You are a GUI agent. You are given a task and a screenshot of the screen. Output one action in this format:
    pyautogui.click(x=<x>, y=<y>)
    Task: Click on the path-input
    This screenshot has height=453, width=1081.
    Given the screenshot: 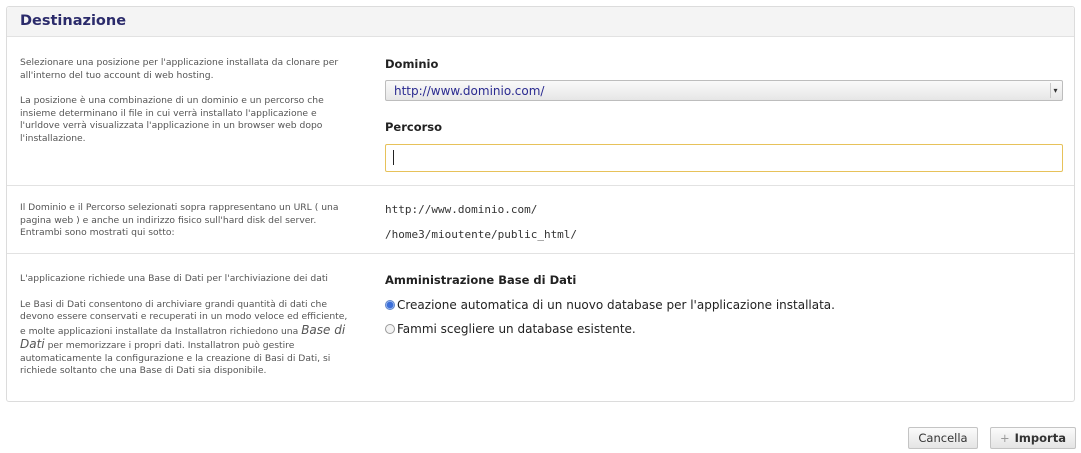 What is the action you would take?
    pyautogui.click(x=724, y=158)
    